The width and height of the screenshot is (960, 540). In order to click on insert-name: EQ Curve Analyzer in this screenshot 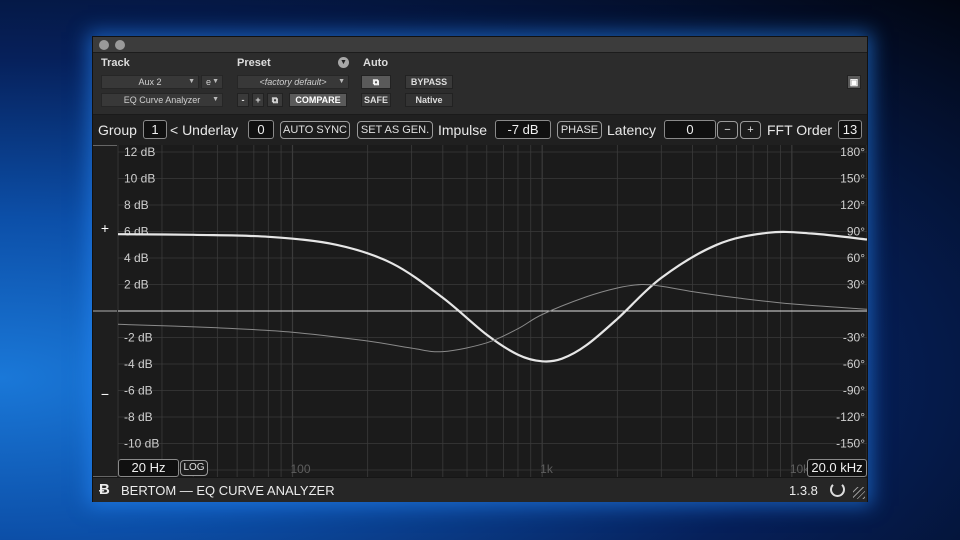, I will do `click(162, 100)`.